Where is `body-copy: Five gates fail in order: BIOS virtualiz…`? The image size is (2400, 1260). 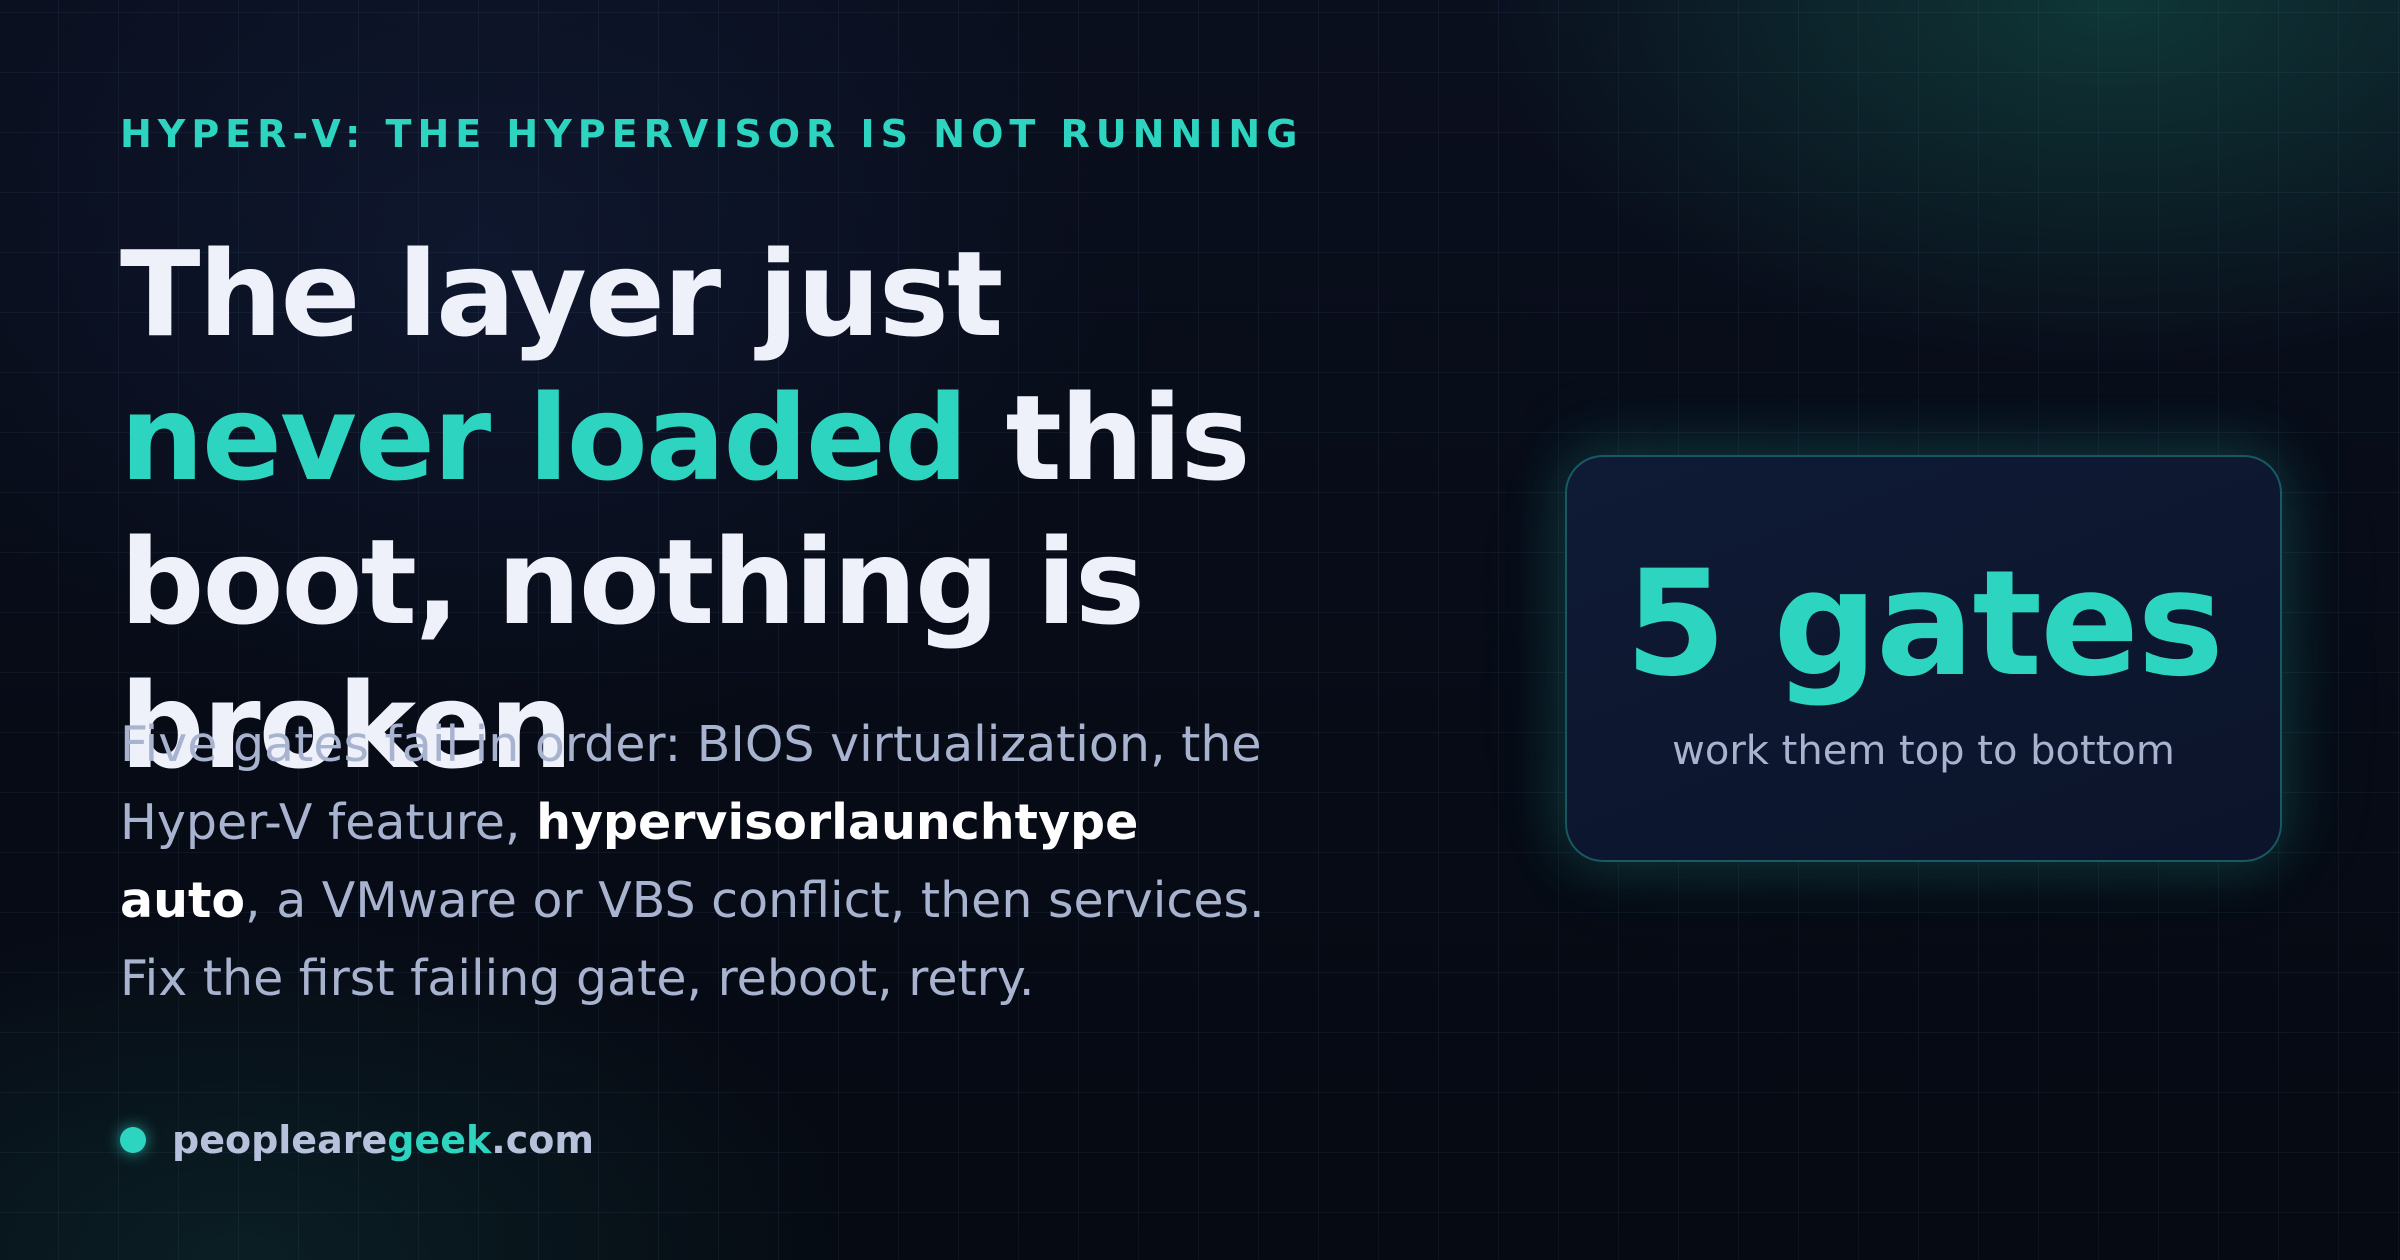 body-copy: Five gates fail in order: BIOS virtualiz… is located at coordinates (695, 862).